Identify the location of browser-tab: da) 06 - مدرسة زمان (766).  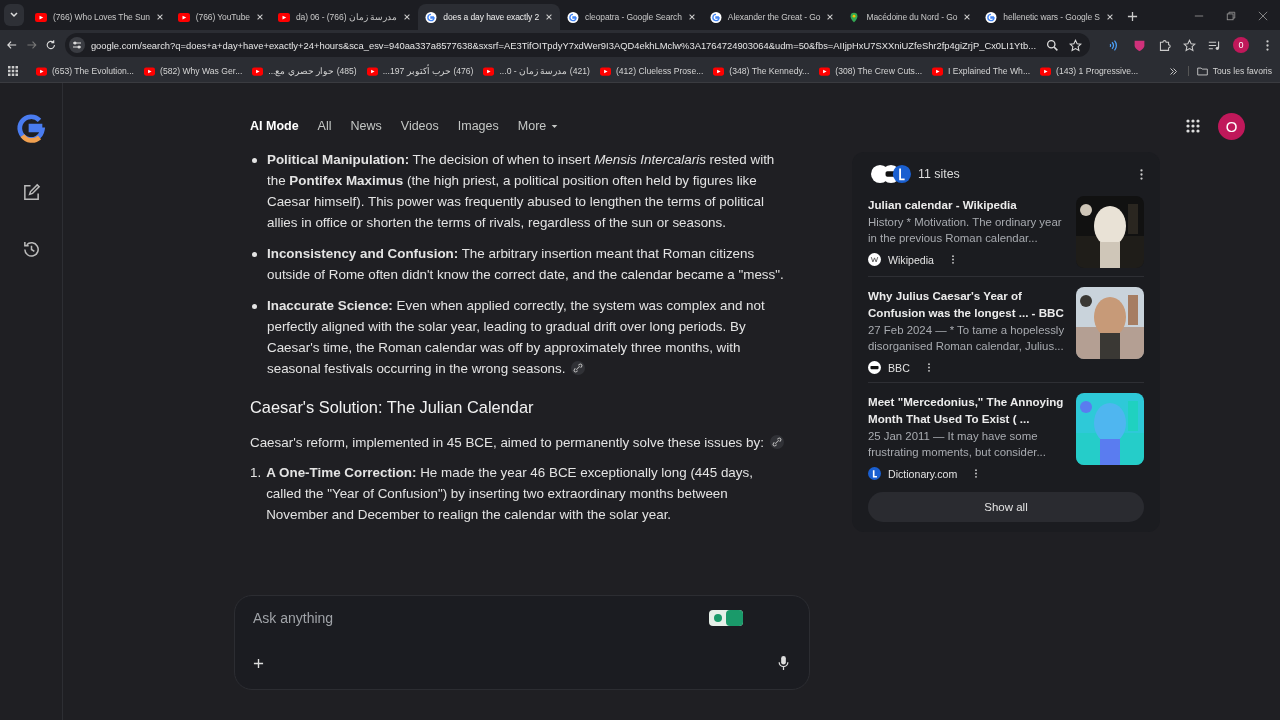
(344, 17).